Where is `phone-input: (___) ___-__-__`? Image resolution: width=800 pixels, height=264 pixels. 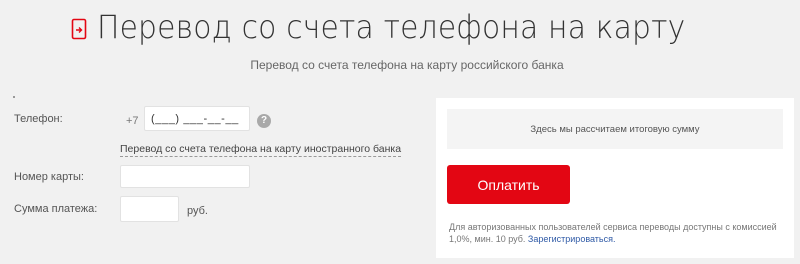 phone-input: (___) ___-__-__ is located at coordinates (197, 118).